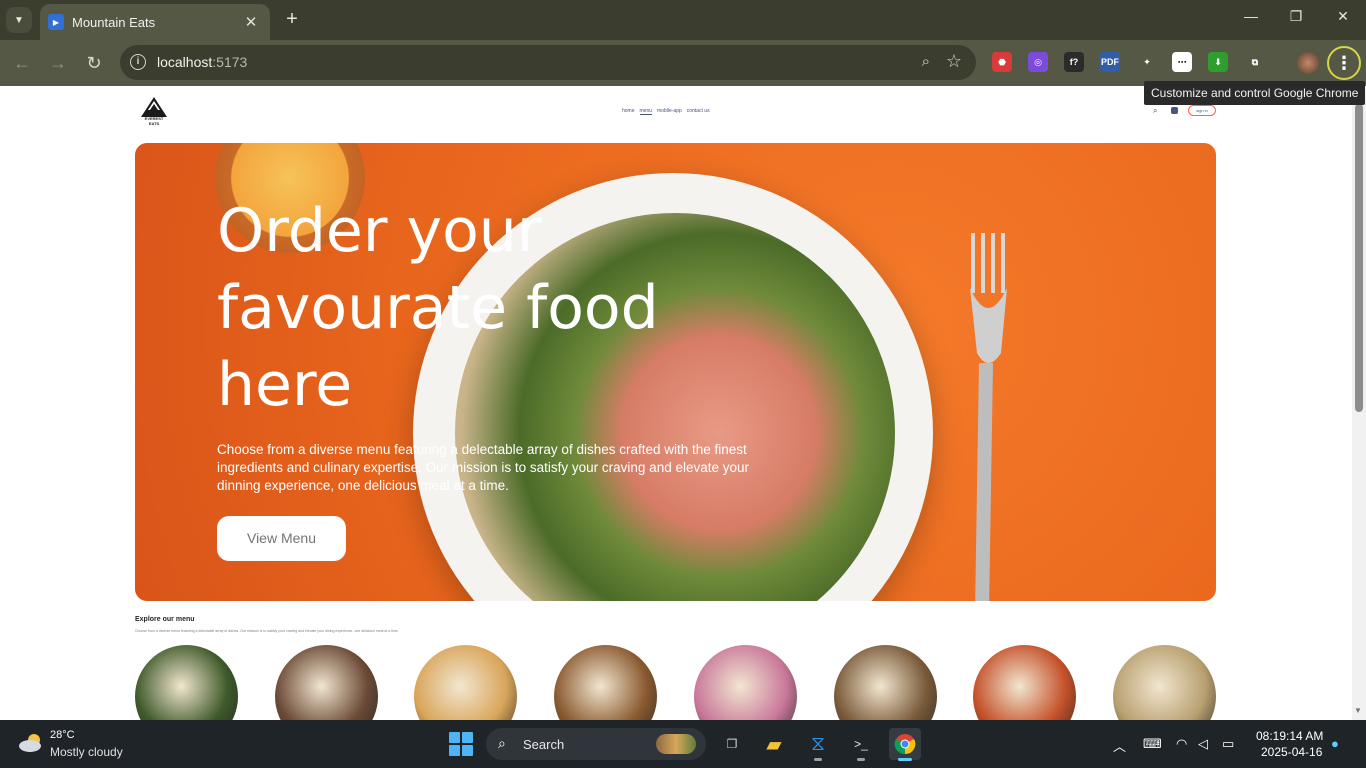  What do you see at coordinates (114, 22) in the screenshot?
I see `tab-title: Mountain Eats` at bounding box center [114, 22].